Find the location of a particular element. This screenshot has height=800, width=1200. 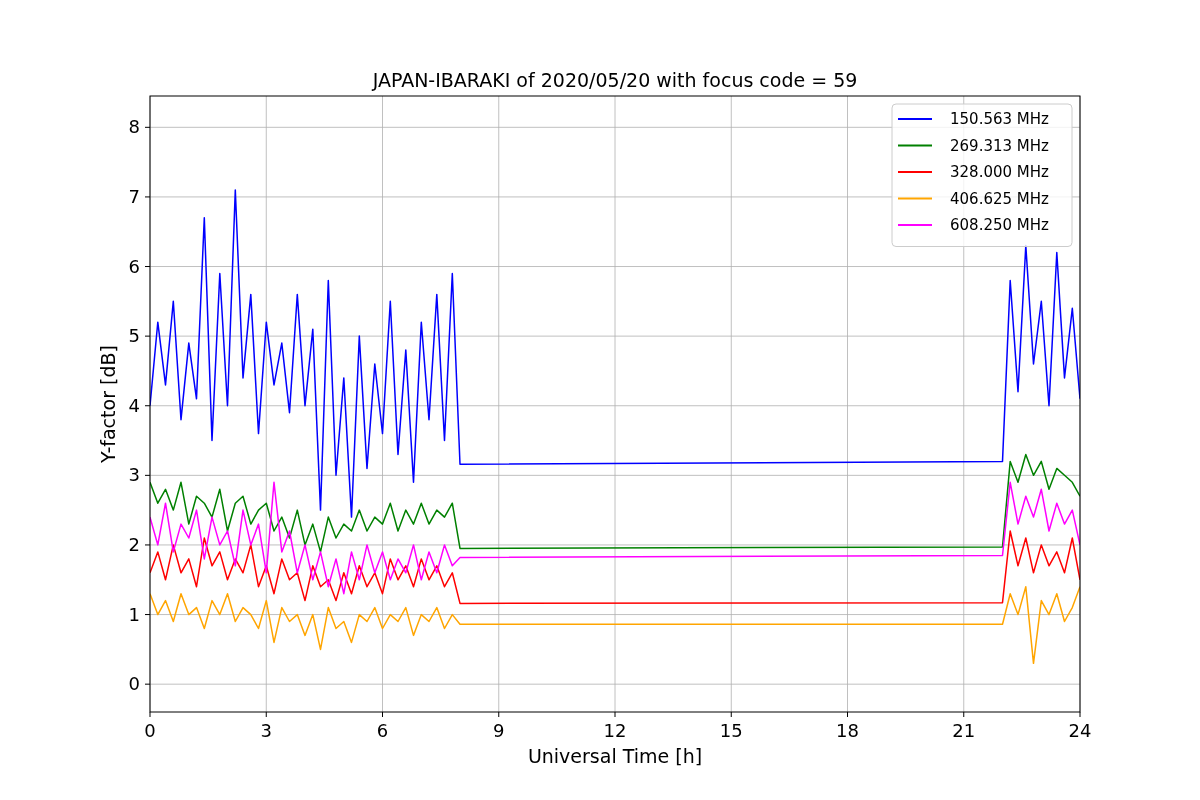

tick-label: 15 is located at coordinates (731, 730).